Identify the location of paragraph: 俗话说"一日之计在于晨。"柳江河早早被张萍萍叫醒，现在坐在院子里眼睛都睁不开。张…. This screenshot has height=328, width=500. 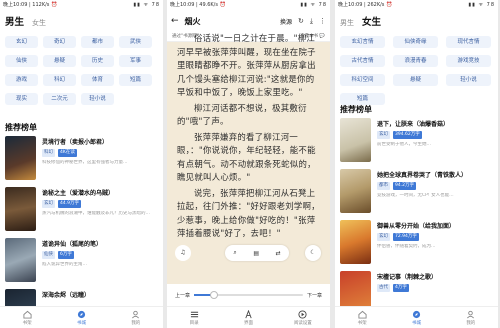
(246, 65).